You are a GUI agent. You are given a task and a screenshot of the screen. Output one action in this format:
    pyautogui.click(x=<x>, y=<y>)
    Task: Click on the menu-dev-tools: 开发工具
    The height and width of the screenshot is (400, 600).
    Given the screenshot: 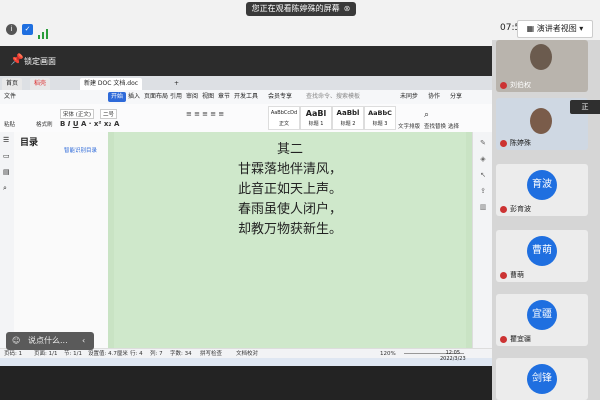 What is the action you would take?
    pyautogui.click(x=246, y=97)
    